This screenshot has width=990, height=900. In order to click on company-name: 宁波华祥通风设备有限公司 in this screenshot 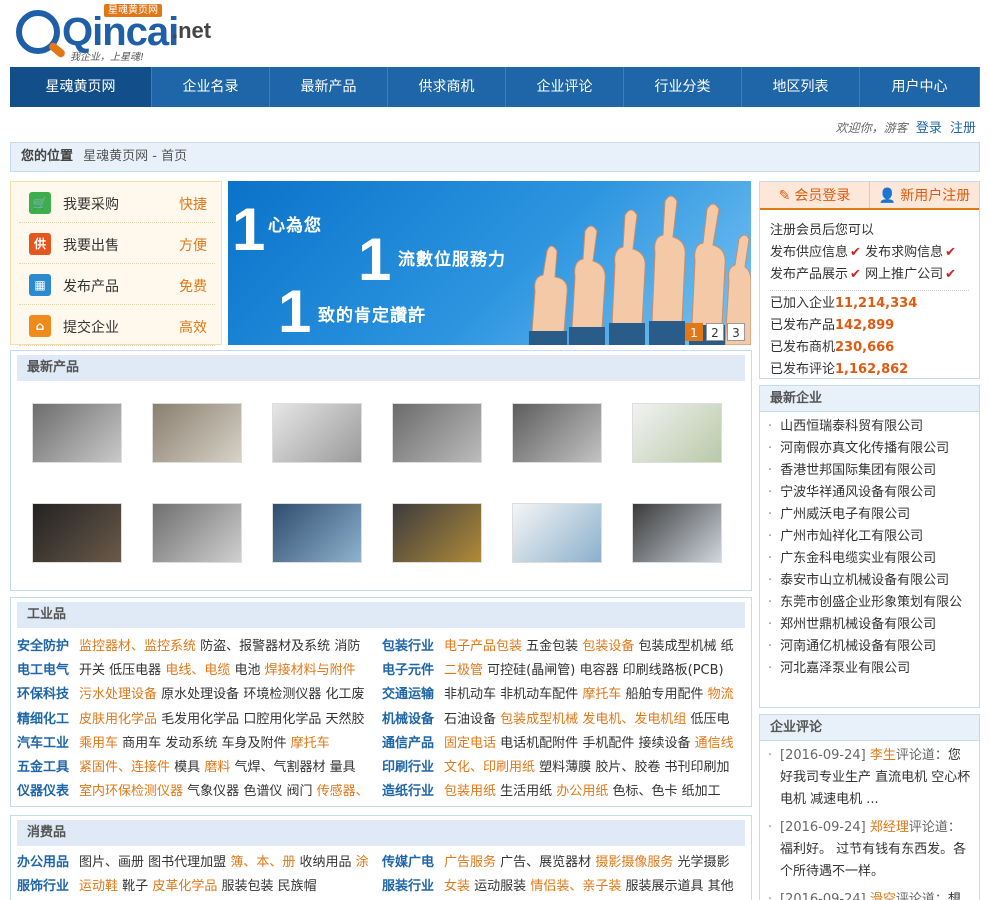, I will do `click(858, 492)`.